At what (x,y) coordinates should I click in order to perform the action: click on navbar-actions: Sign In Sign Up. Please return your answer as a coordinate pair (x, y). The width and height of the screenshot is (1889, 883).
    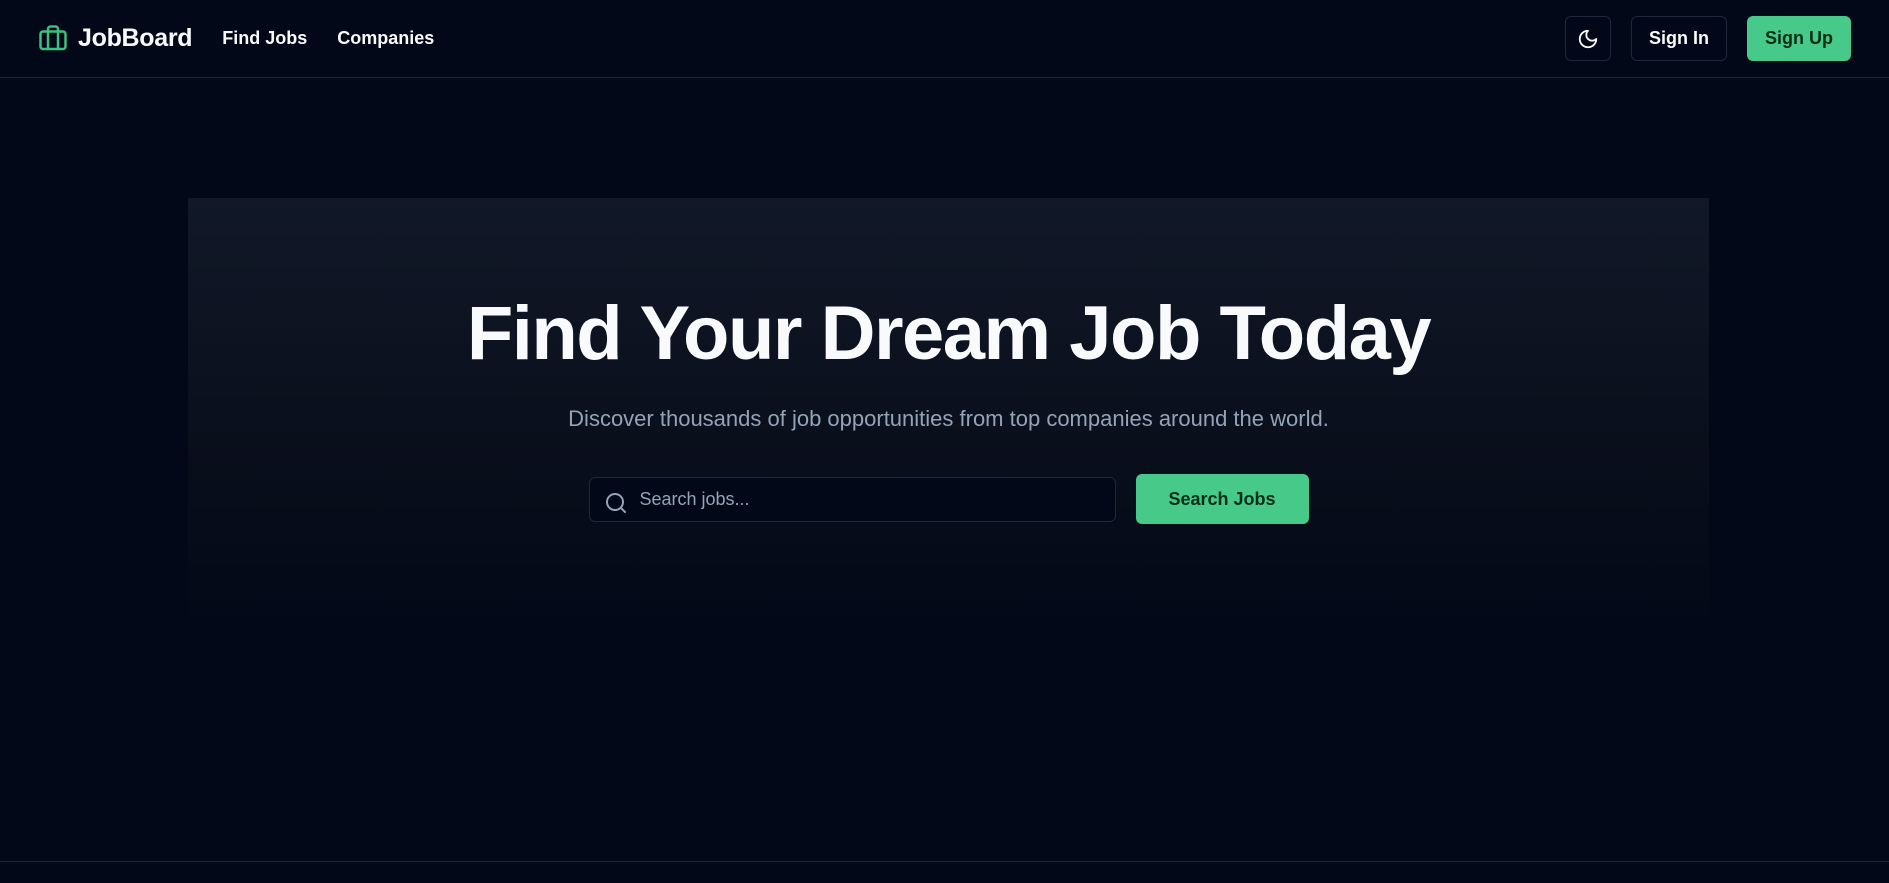
    Looking at the image, I should click on (1708, 38).